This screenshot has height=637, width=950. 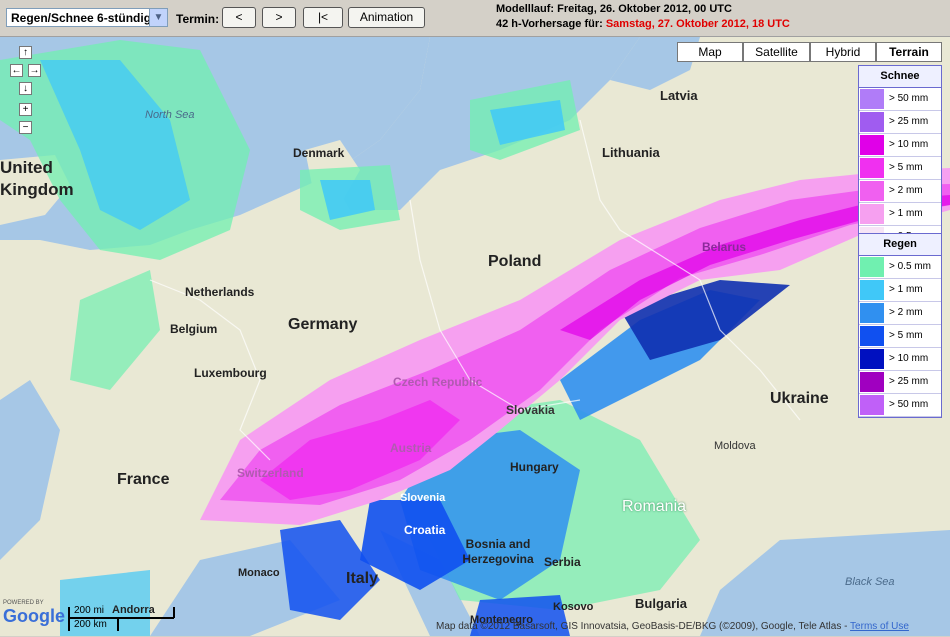 I want to click on map-label-poland: Poland, so click(x=515, y=261).